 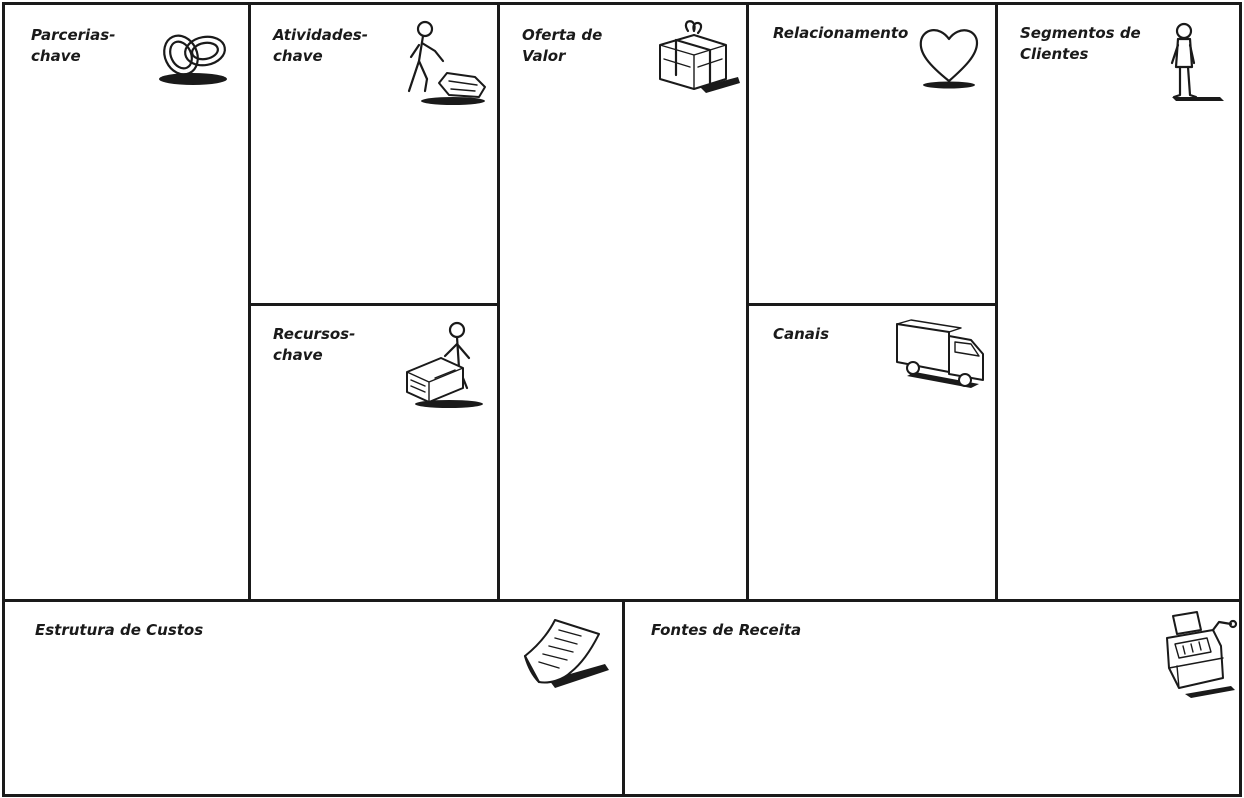 I want to click on key-resources-block: Recursos- chave, so click(x=374, y=452).